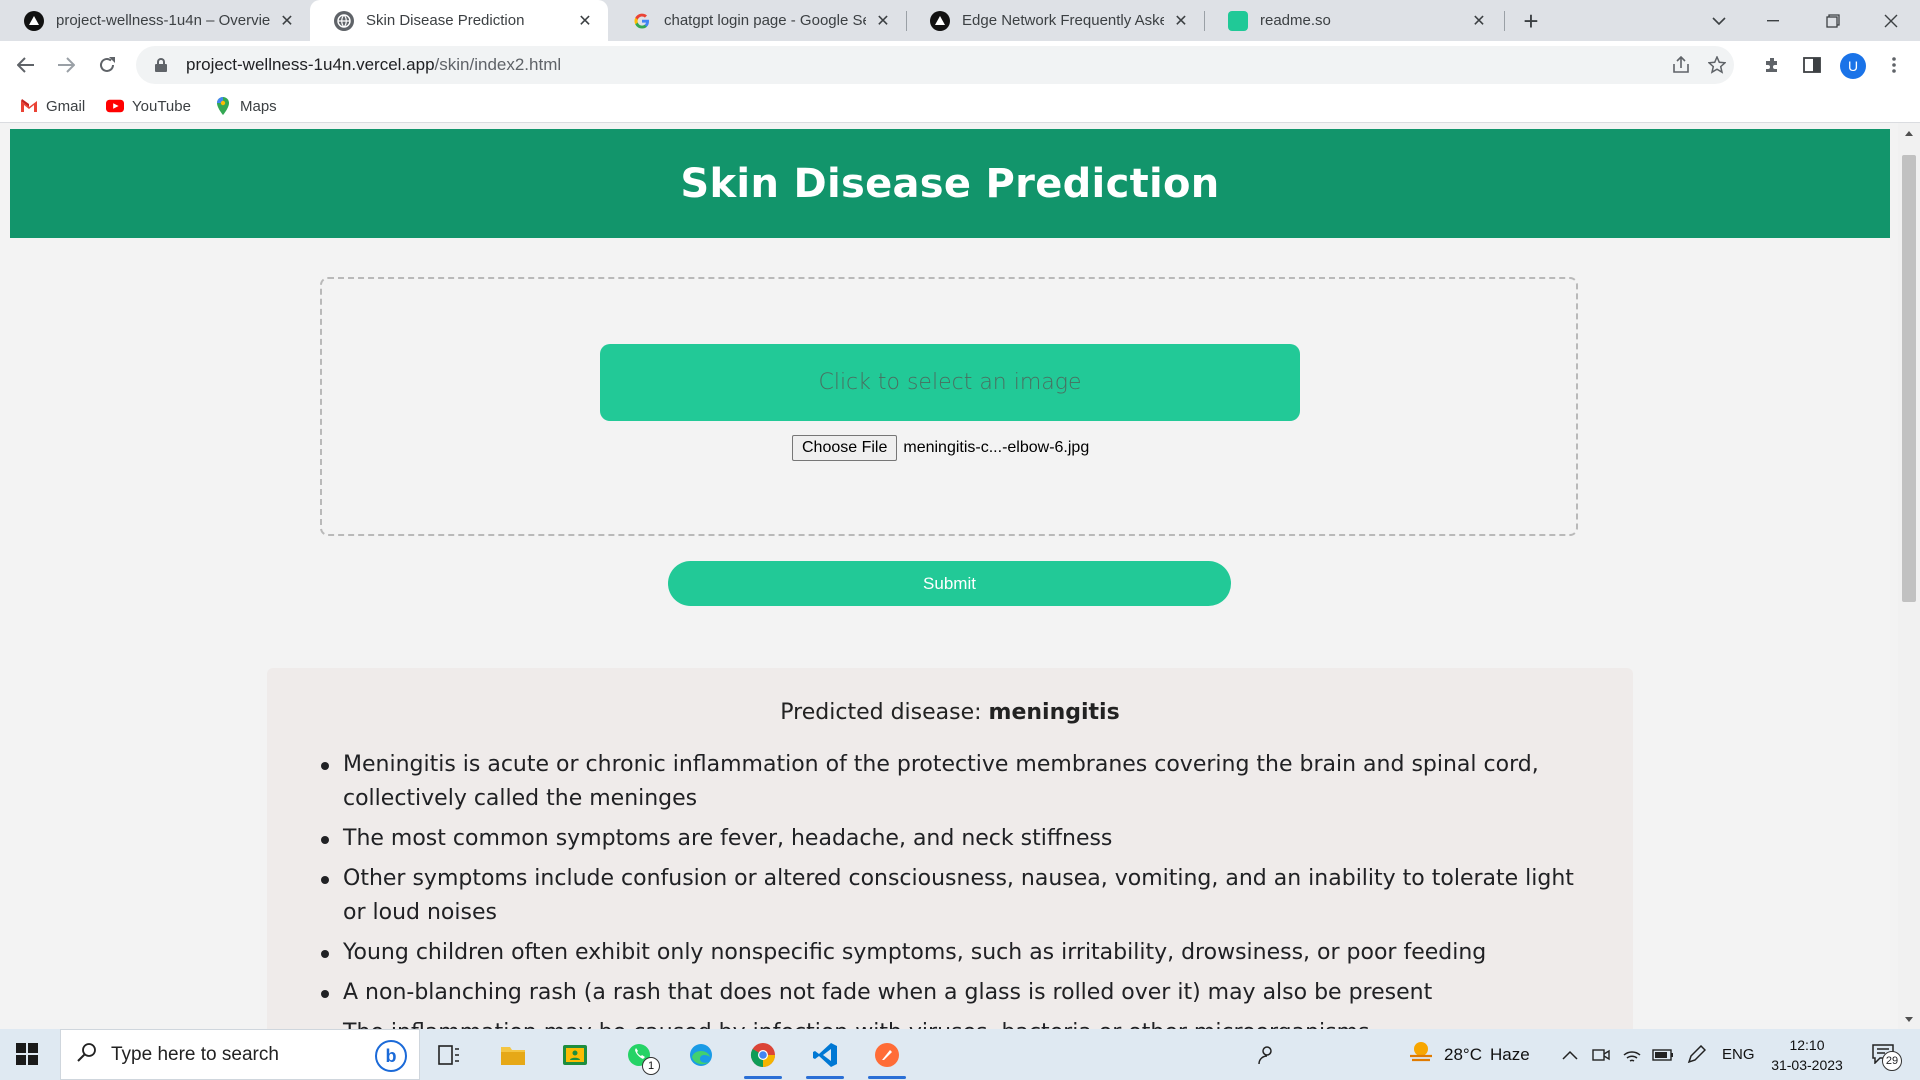 The height and width of the screenshot is (1080, 1920). What do you see at coordinates (1353, 20) in the screenshot?
I see `tab-readme: readme.so ✕` at bounding box center [1353, 20].